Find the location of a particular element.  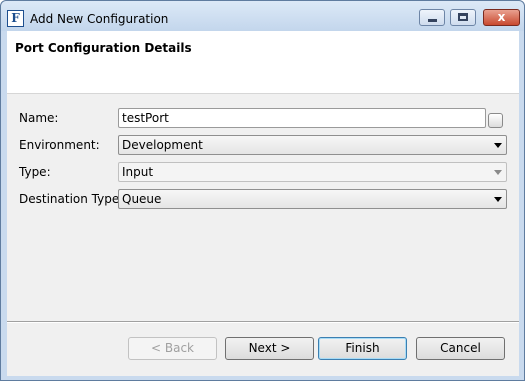

window-title: Add New Configuration is located at coordinates (99, 19).